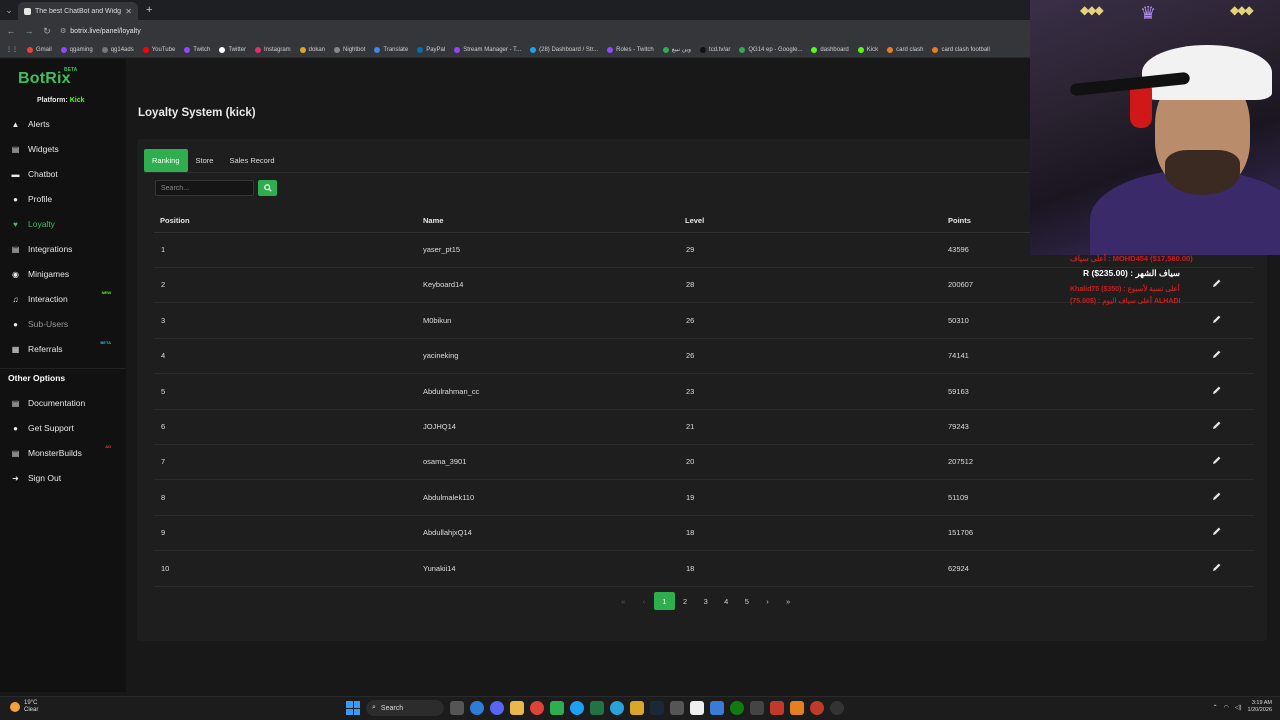 This screenshot has width=1280, height=720. What do you see at coordinates (657, 708) in the screenshot?
I see `steam-icon` at bounding box center [657, 708].